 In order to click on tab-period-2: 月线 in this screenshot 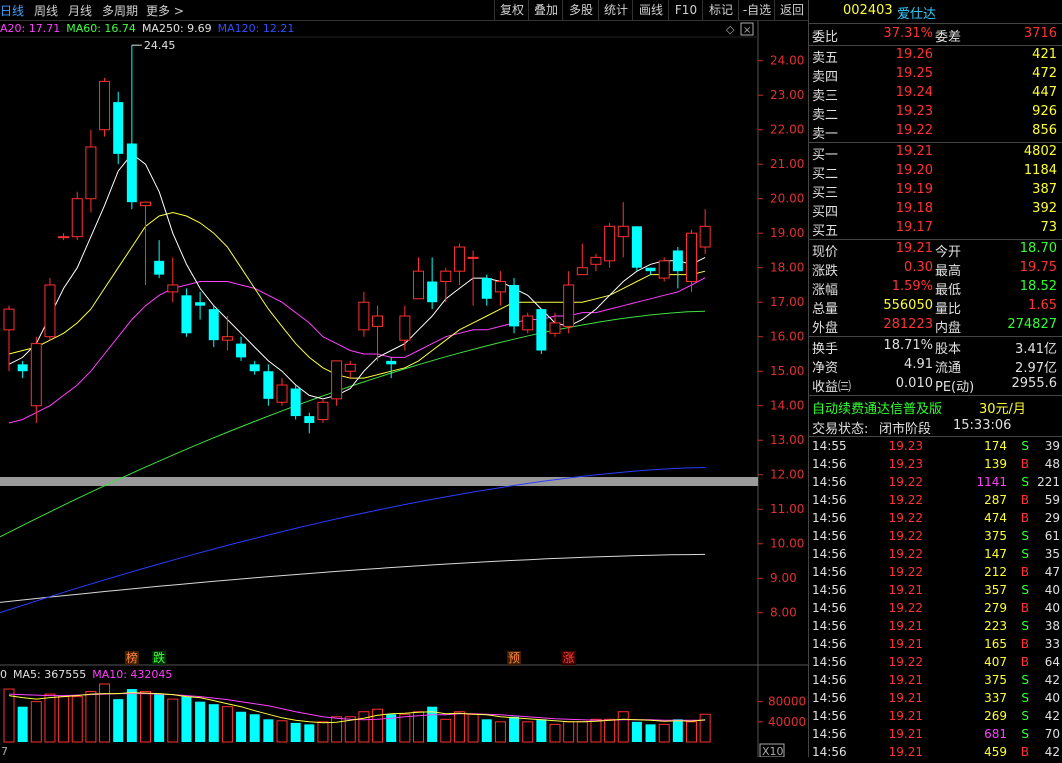, I will do `click(80, 10)`.